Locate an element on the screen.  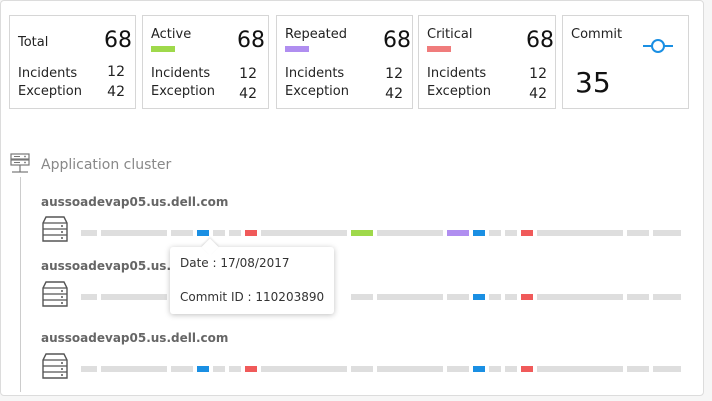
critical-title: Critical is located at coordinates (450, 34).